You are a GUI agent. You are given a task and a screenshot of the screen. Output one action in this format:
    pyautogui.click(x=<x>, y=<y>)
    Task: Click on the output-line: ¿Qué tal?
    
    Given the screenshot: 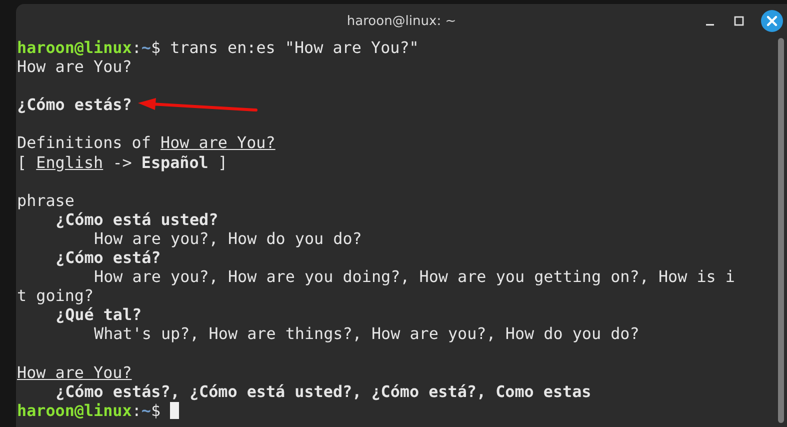 What is the action you would take?
    pyautogui.click(x=99, y=314)
    